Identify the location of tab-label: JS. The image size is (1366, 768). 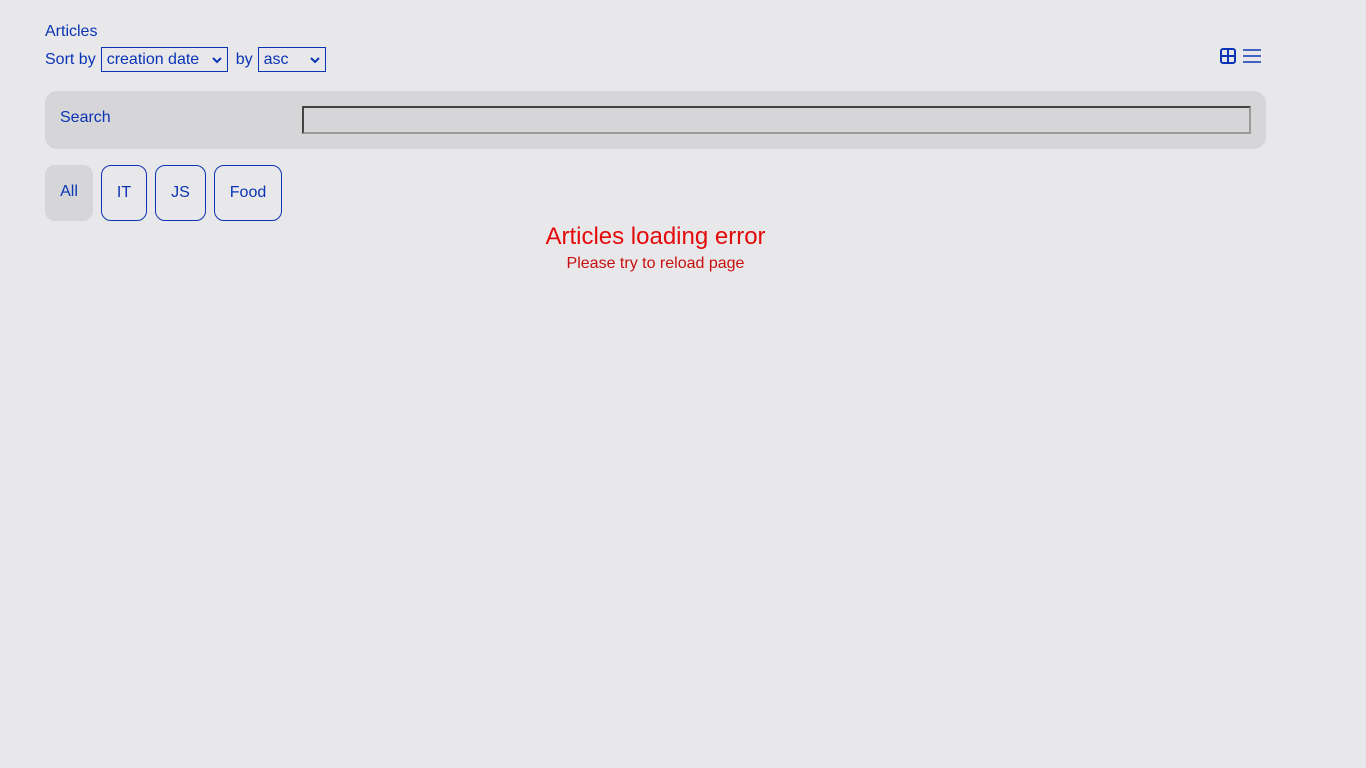
(180, 192).